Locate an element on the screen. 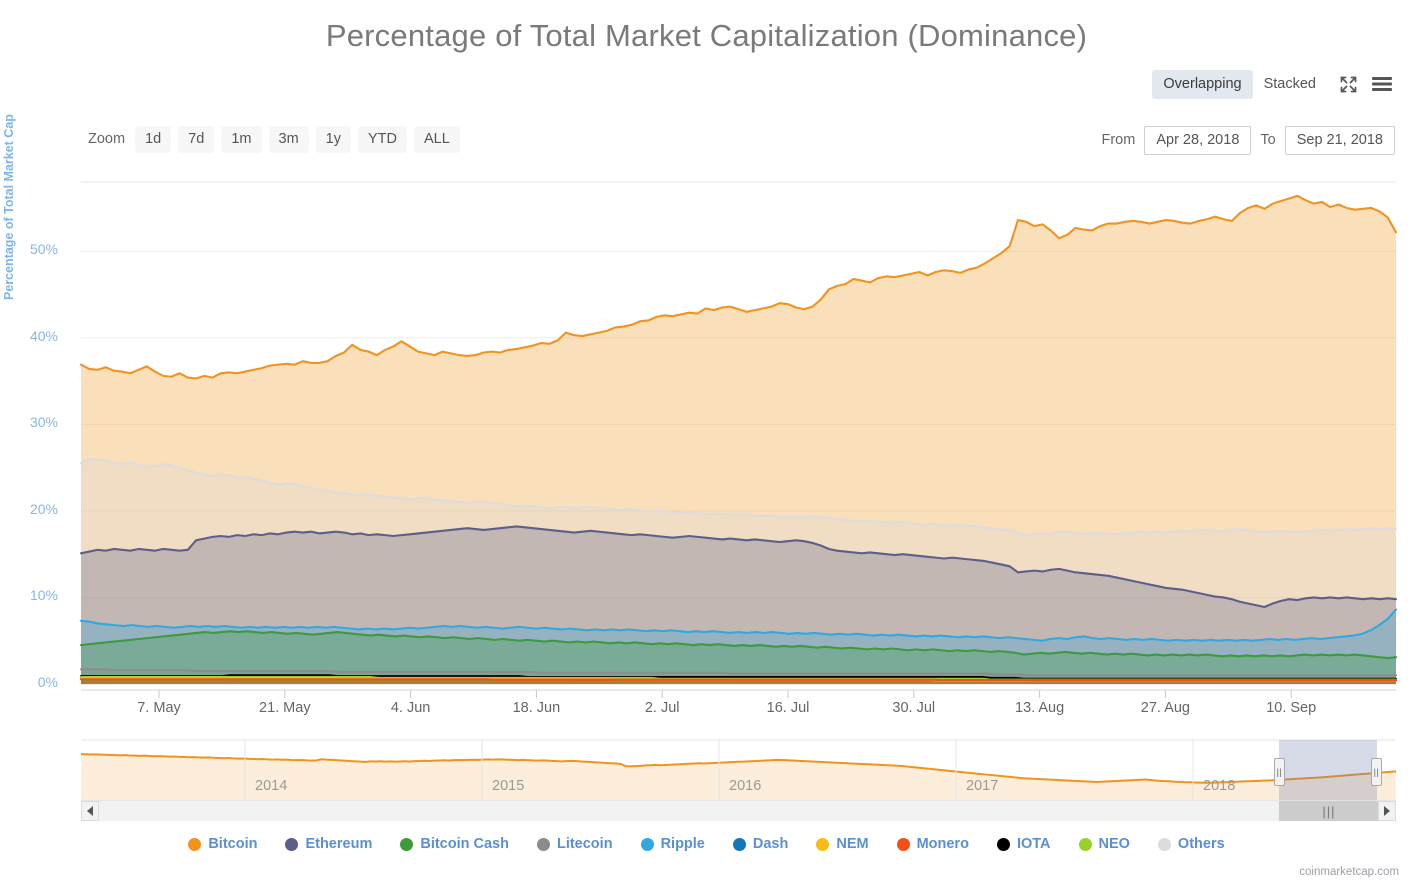  legend-label: IOTA is located at coordinates (1033, 844).